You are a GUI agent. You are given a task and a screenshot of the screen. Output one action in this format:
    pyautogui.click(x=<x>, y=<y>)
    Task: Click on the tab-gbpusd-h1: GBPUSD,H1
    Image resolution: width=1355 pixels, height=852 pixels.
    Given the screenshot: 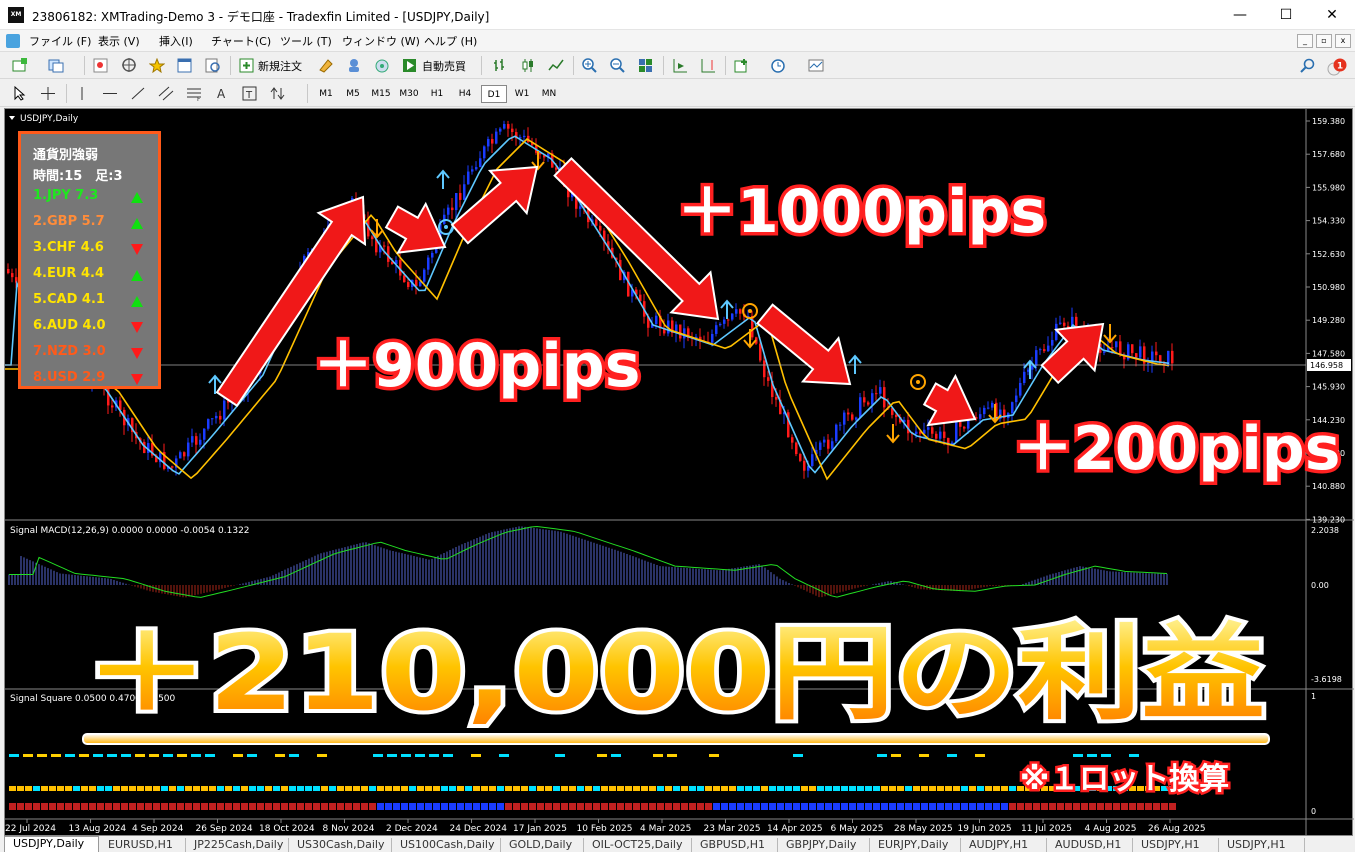 What is the action you would take?
    pyautogui.click(x=735, y=845)
    